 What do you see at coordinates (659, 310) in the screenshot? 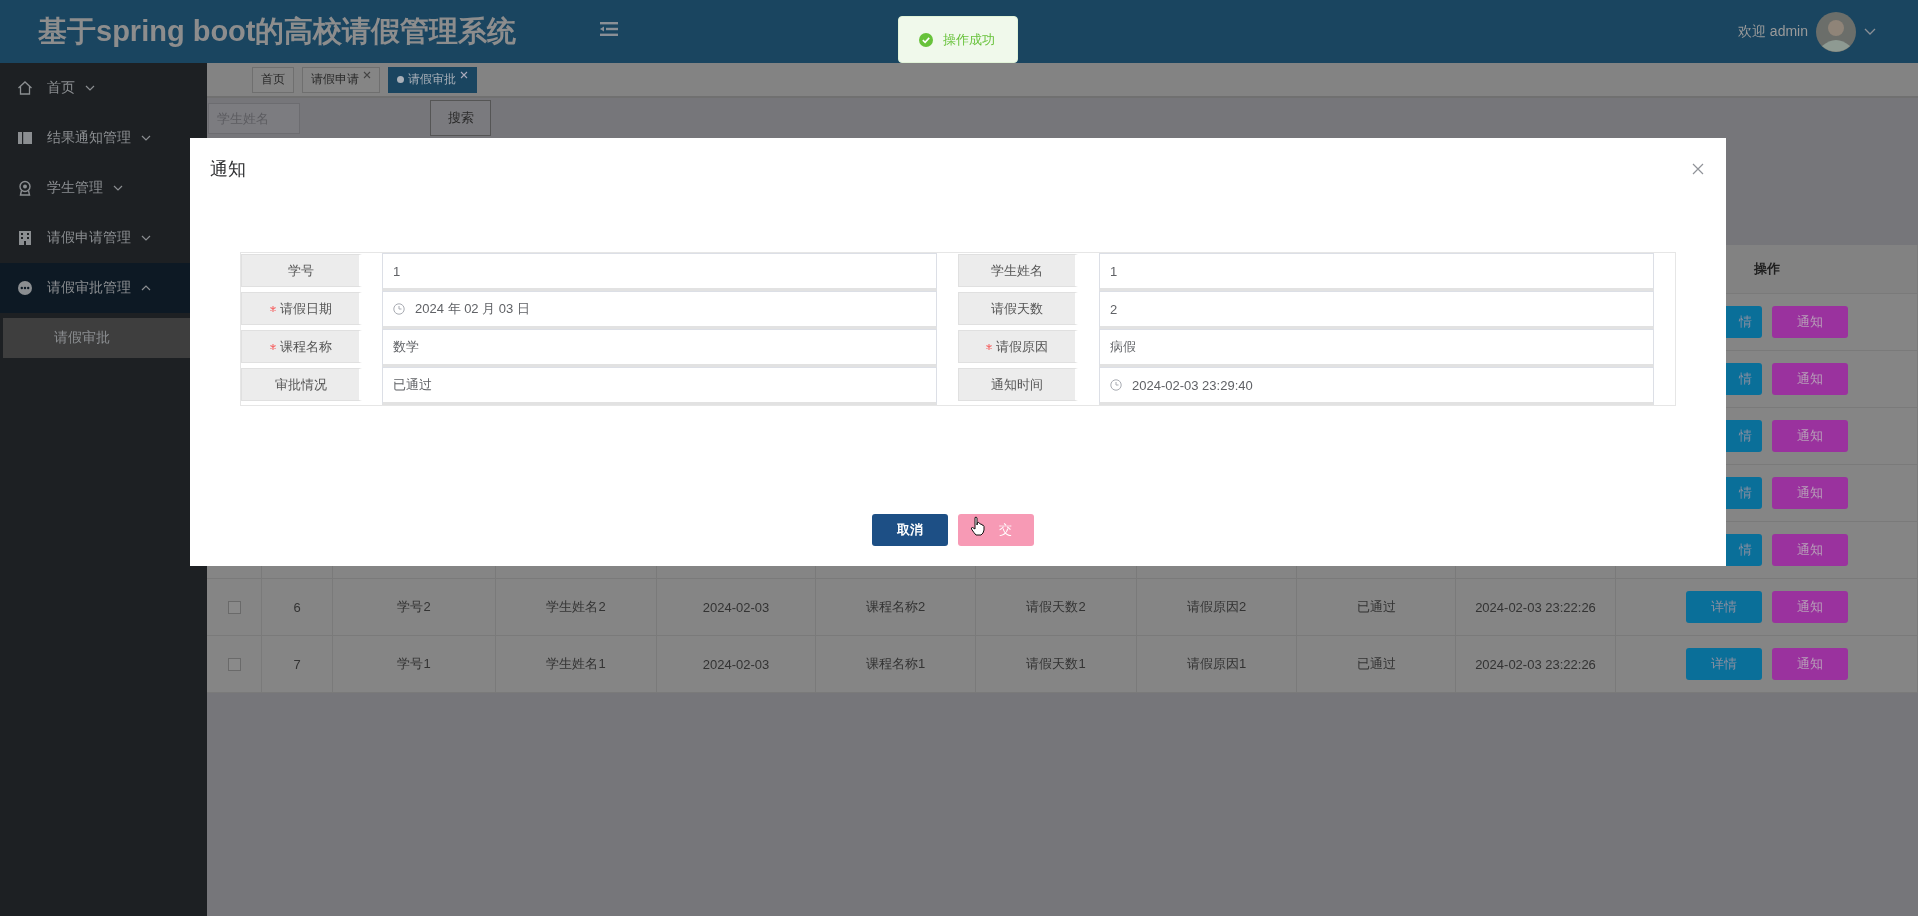
I see `date-field: 2024 年 02 月 03 日` at bounding box center [659, 310].